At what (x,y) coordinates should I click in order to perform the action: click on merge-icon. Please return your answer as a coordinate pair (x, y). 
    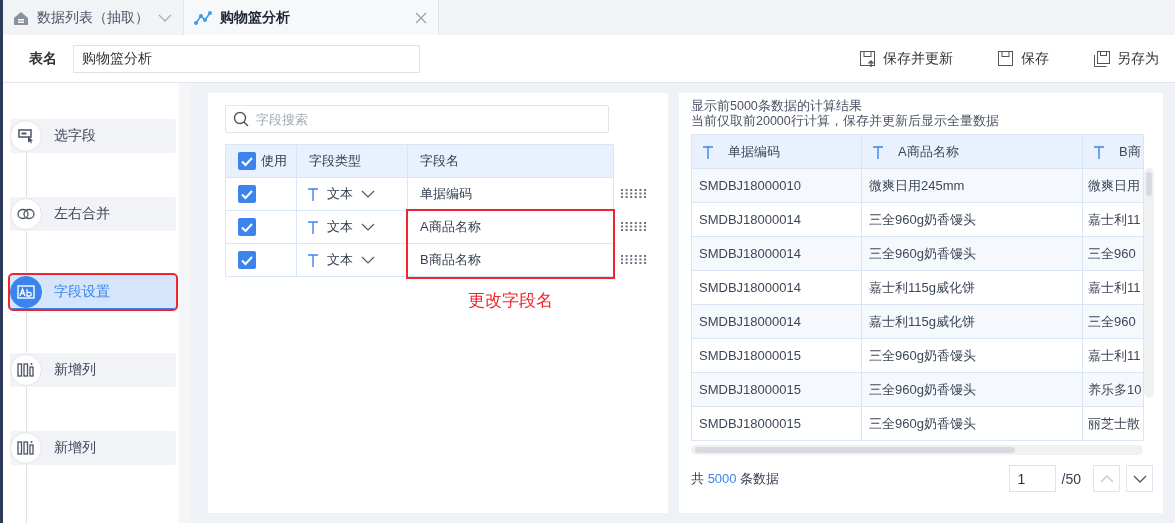
    Looking at the image, I should click on (26, 214).